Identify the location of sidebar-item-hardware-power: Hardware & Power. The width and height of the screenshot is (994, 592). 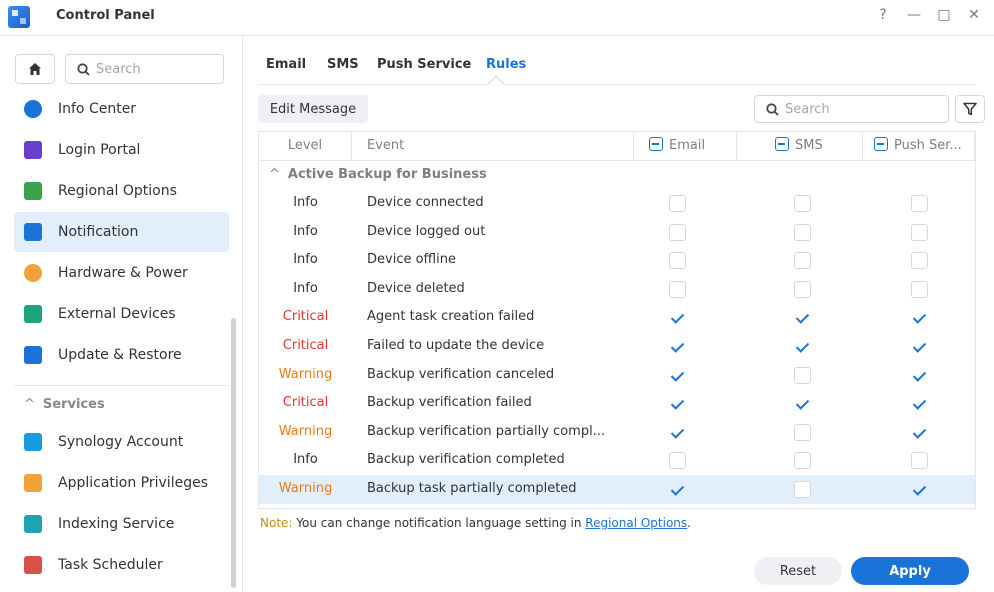
(121, 273).